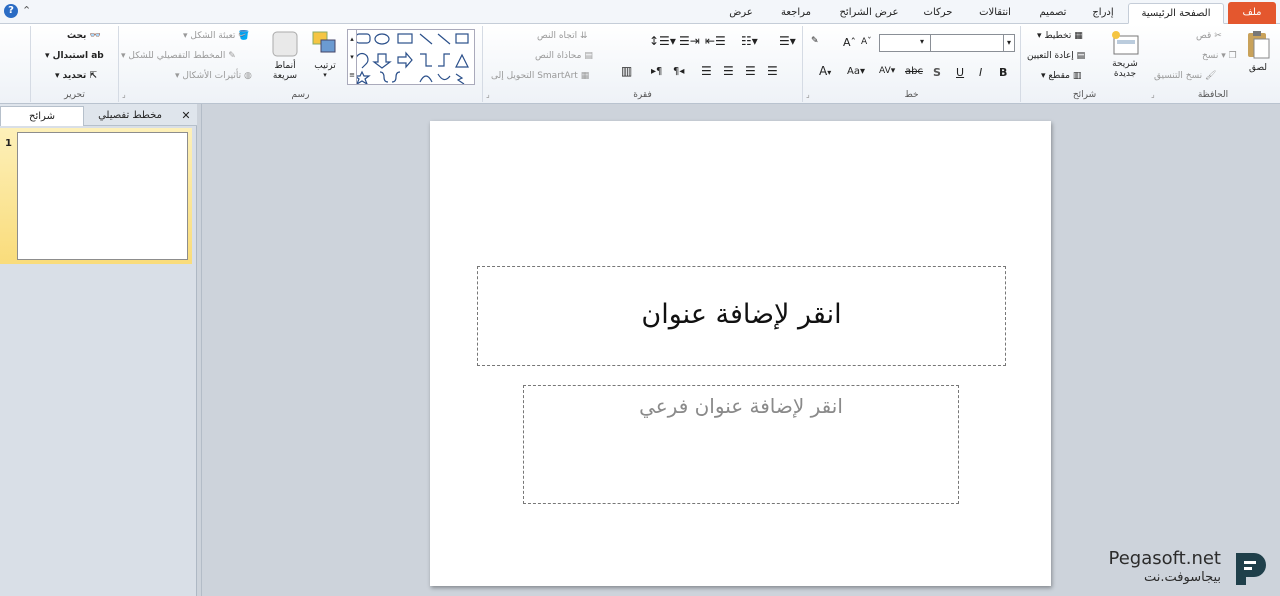 The height and width of the screenshot is (596, 1280). Describe the element at coordinates (905, 43) in the screenshot. I see `font-size-box: ▾` at that location.